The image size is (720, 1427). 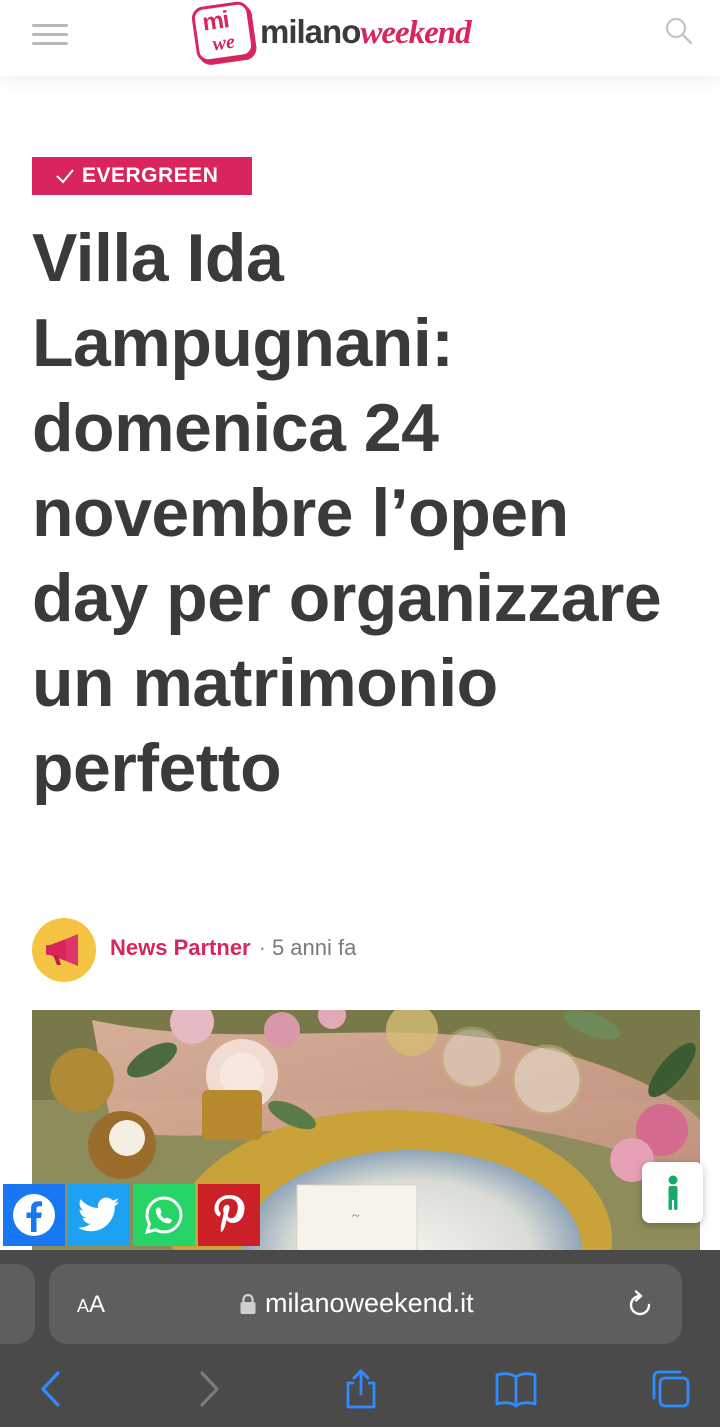 What do you see at coordinates (97, 1304) in the screenshot?
I see `aa-big-label: A` at bounding box center [97, 1304].